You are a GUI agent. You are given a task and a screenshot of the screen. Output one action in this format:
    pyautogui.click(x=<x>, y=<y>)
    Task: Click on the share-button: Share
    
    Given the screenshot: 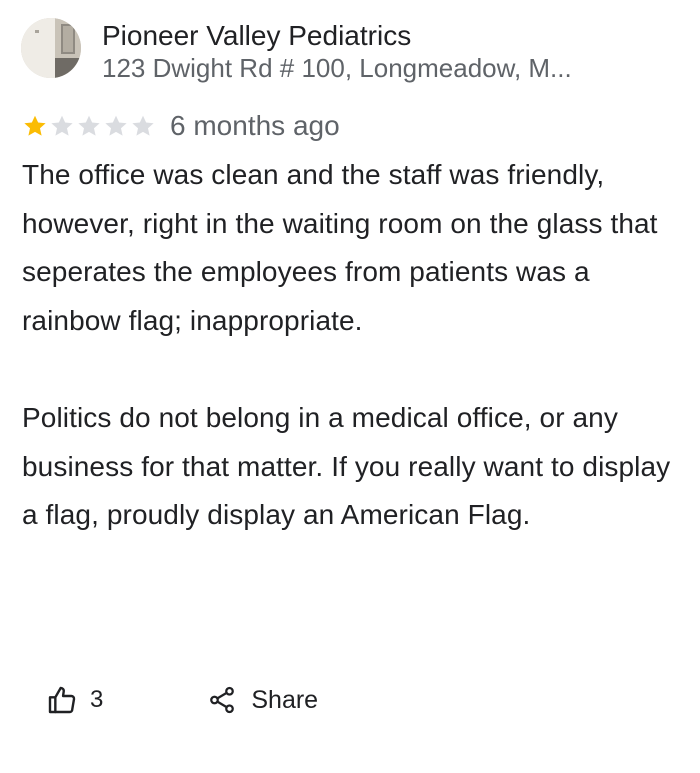 What is the action you would take?
    pyautogui.click(x=262, y=700)
    